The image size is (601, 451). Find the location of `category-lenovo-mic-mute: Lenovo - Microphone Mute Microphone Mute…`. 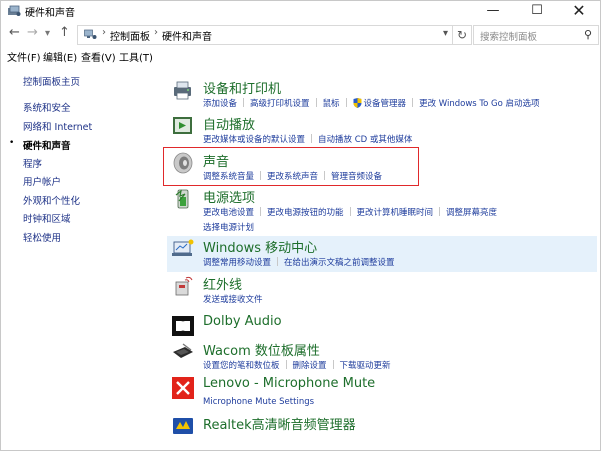

category-lenovo-mic-mute: Lenovo - Microphone Mute Microphone Mute… is located at coordinates (382, 393).